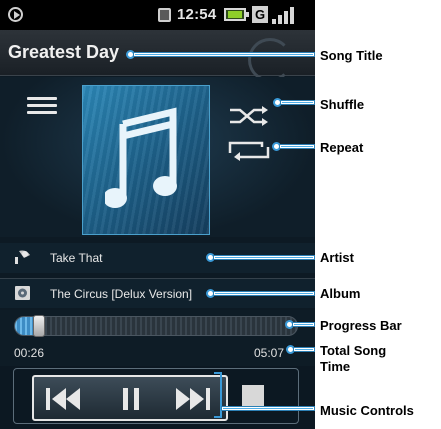  Describe the element at coordinates (361, 325) in the screenshot. I see `callout-label-progress-bar: Progress Bar` at that location.